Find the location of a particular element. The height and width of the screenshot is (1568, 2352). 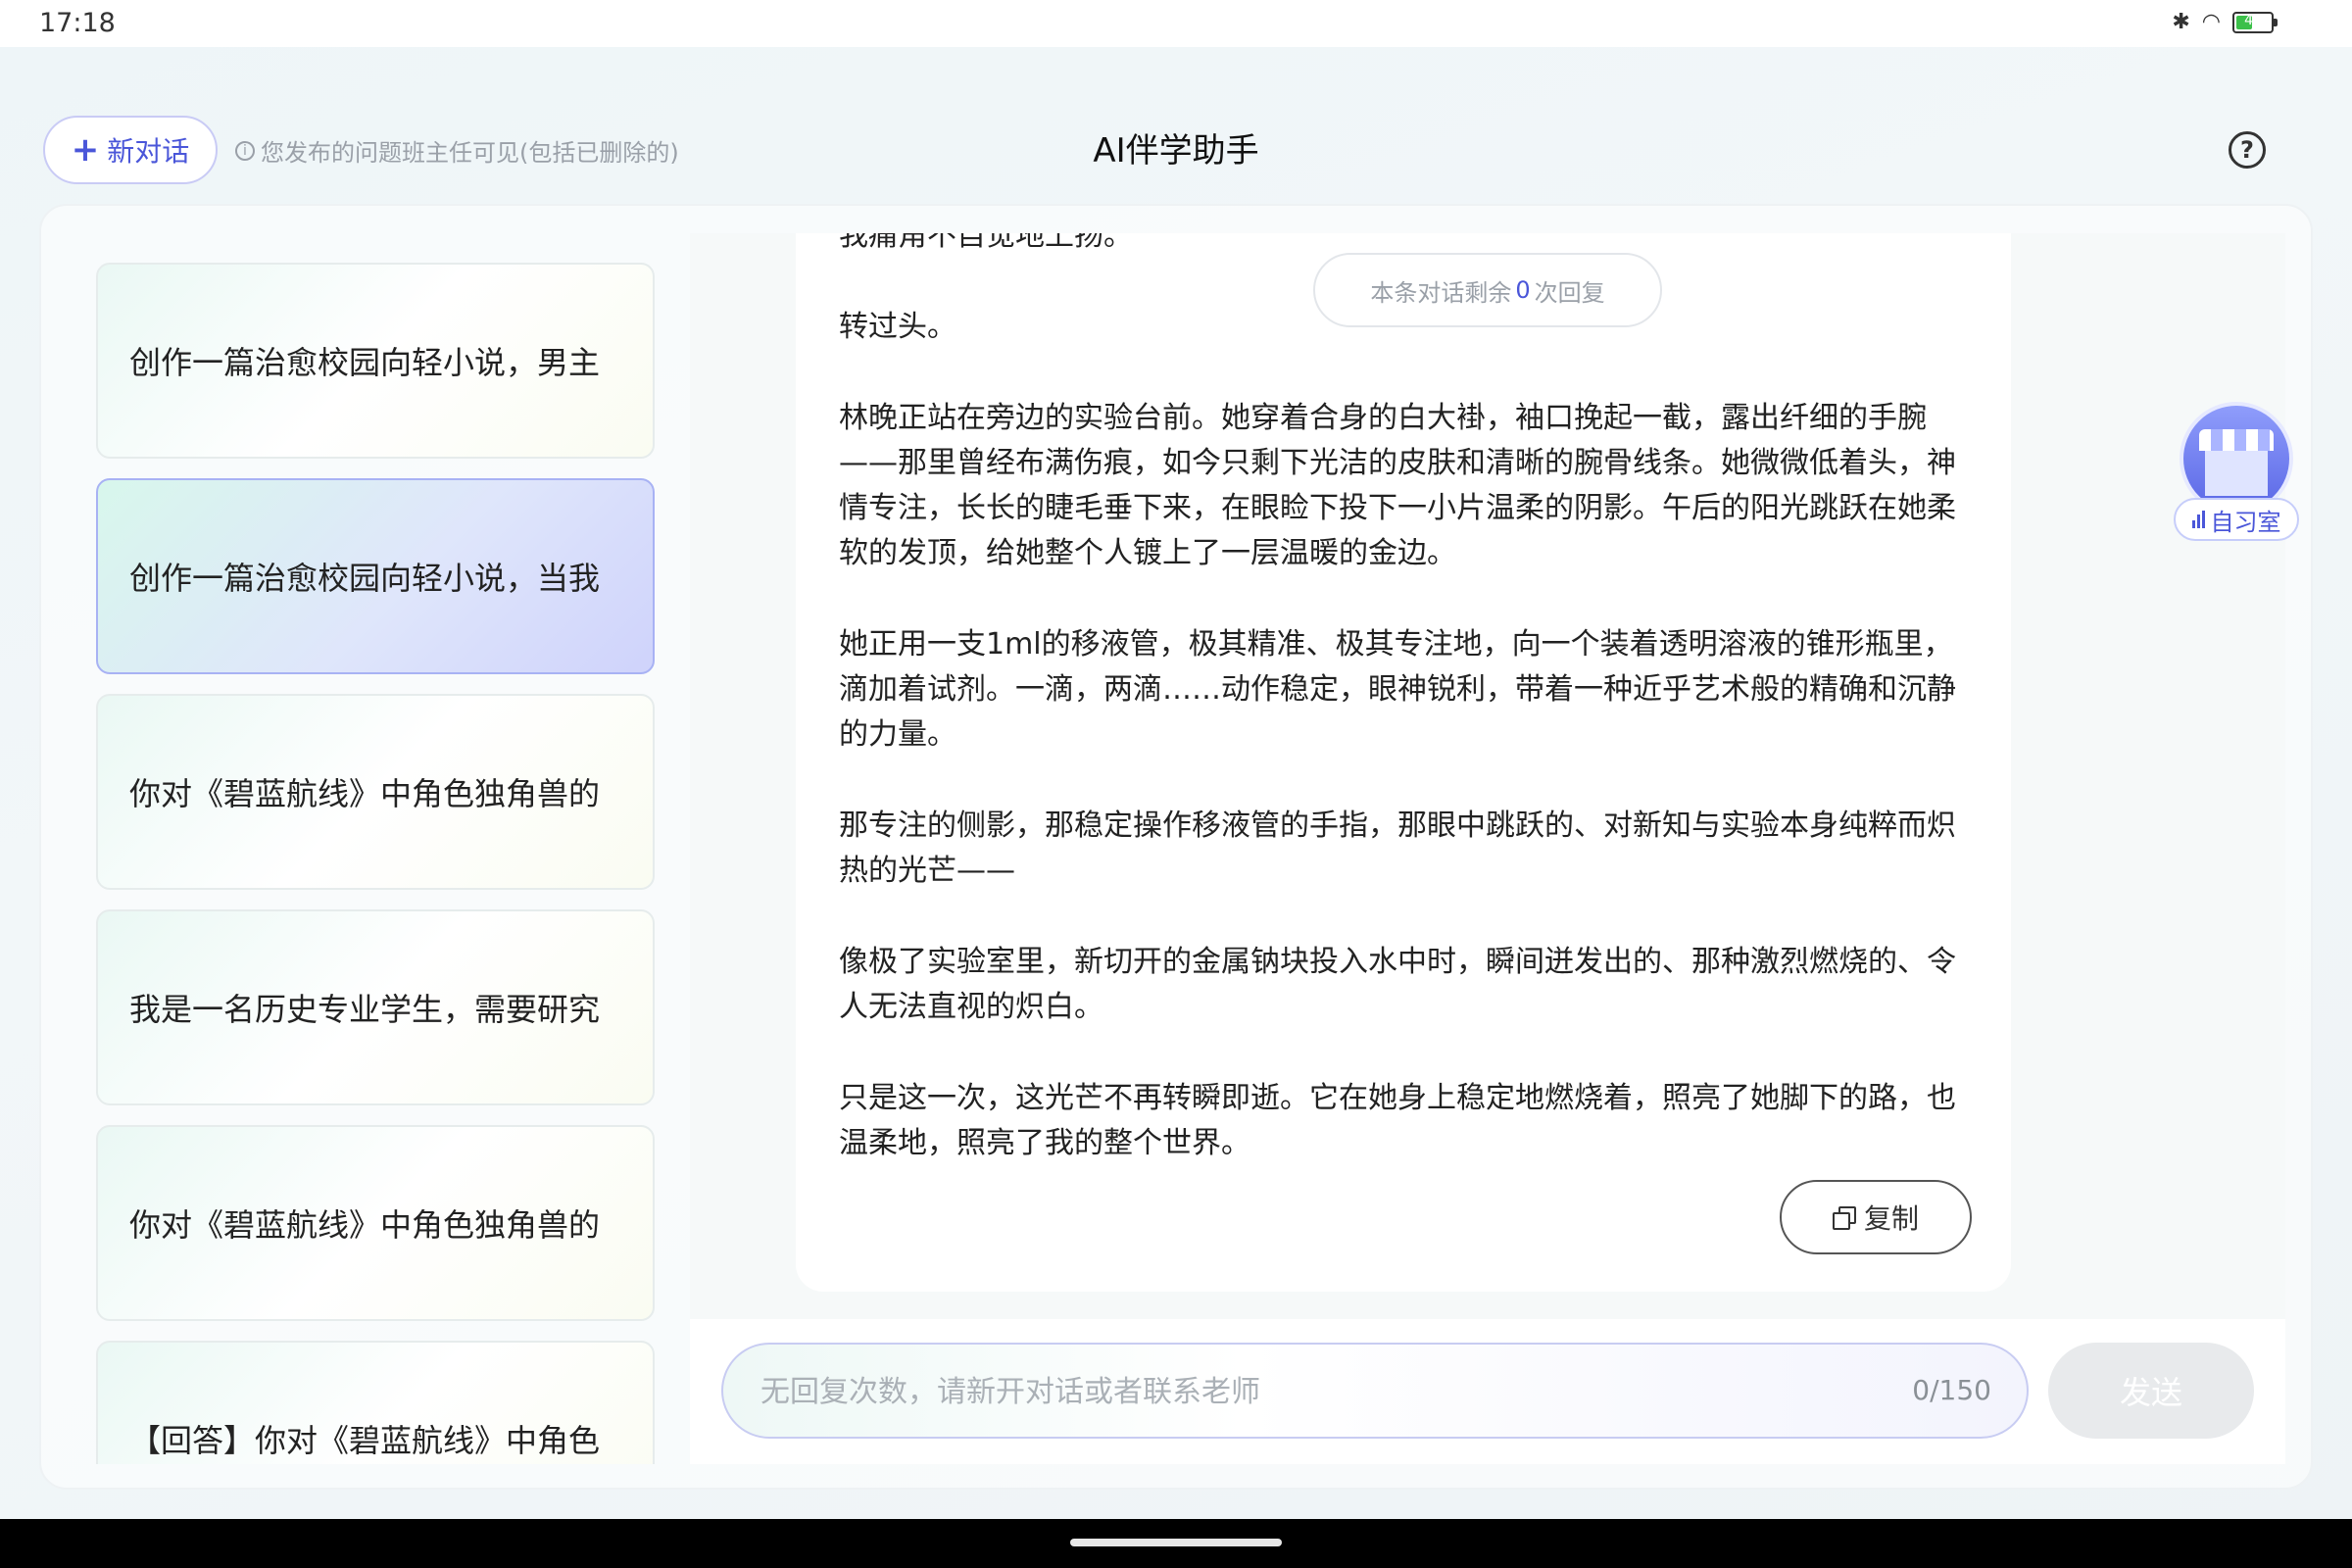

history-item: 创作一篇治愈校园向轻小说，男主 is located at coordinates (375, 361).